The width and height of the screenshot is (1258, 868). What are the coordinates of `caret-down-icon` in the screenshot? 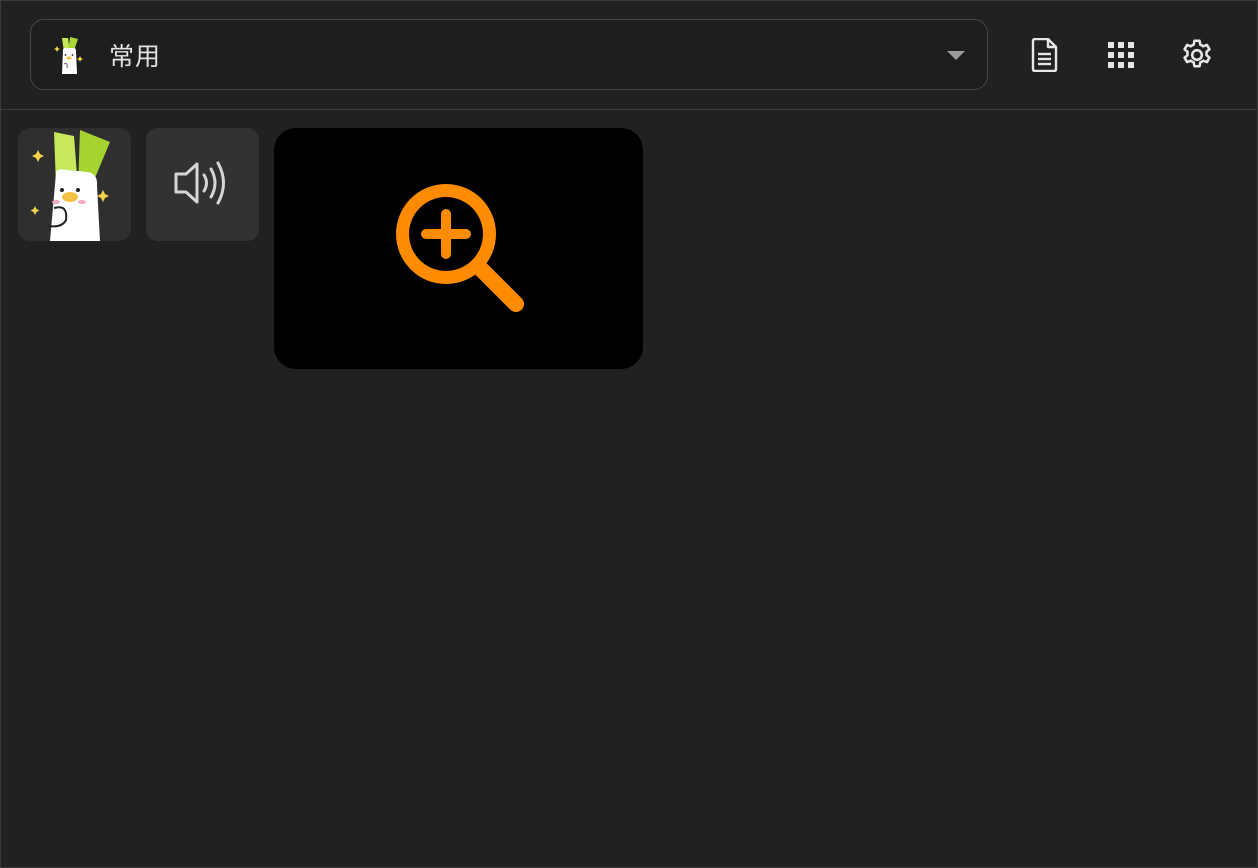 It's located at (956, 55).